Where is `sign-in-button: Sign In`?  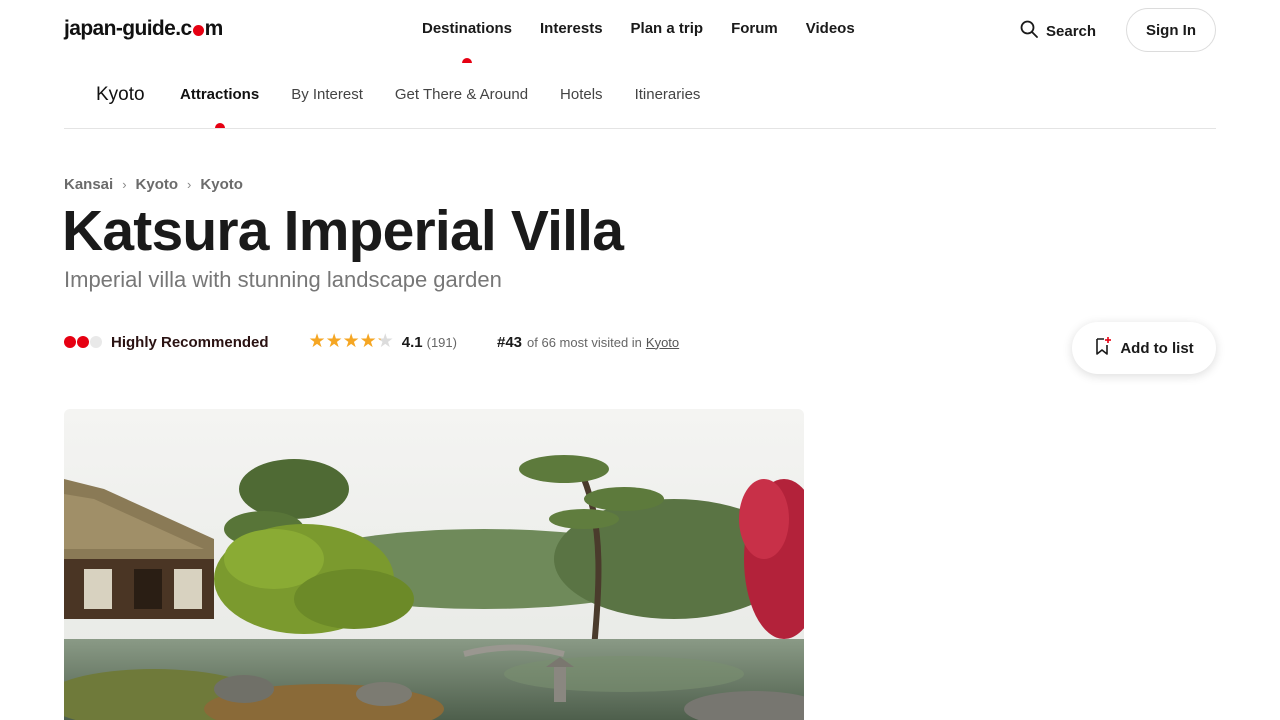 sign-in-button: Sign In is located at coordinates (1171, 30).